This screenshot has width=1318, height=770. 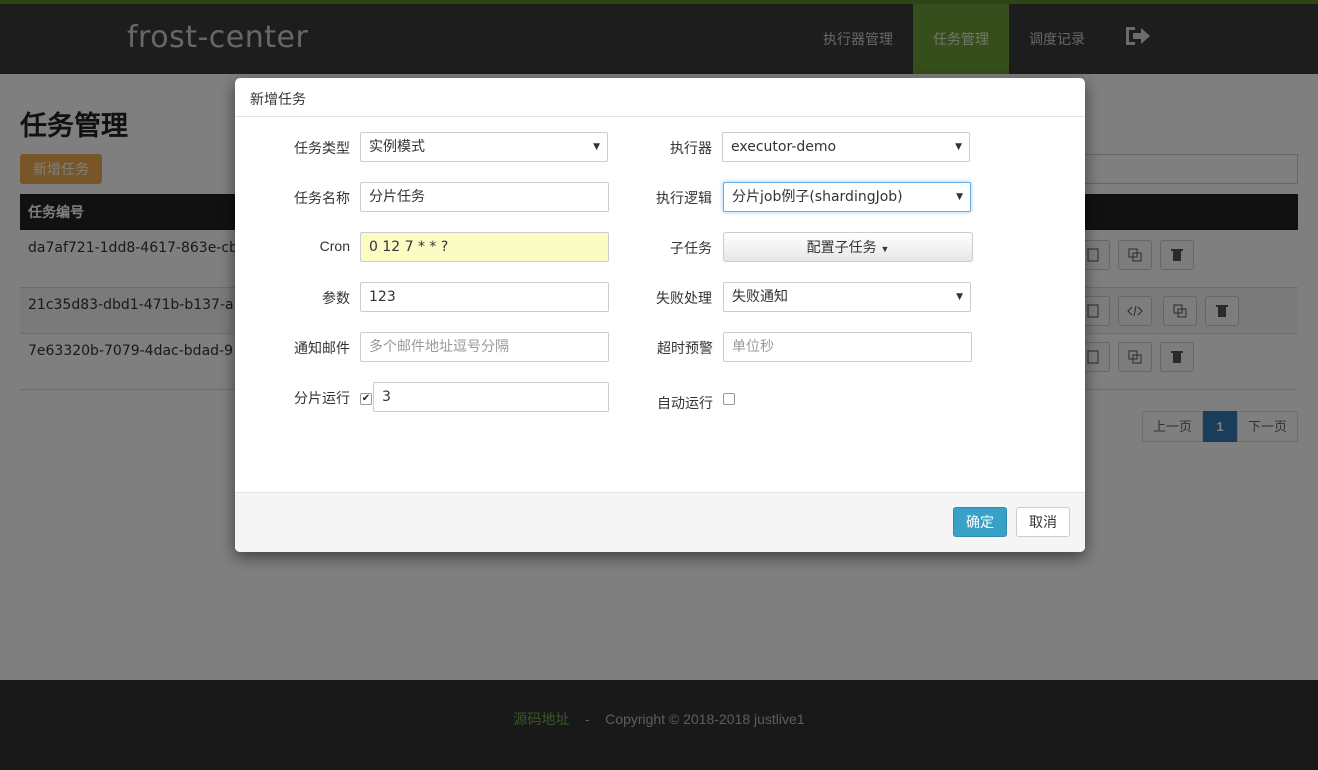 What do you see at coordinates (322, 198) in the screenshot?
I see `task-name-label: 任务名称` at bounding box center [322, 198].